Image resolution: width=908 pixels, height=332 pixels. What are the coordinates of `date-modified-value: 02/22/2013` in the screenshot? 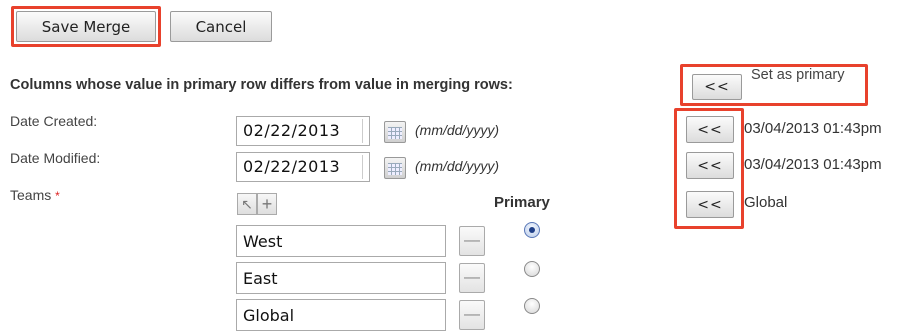 It's located at (292, 166).